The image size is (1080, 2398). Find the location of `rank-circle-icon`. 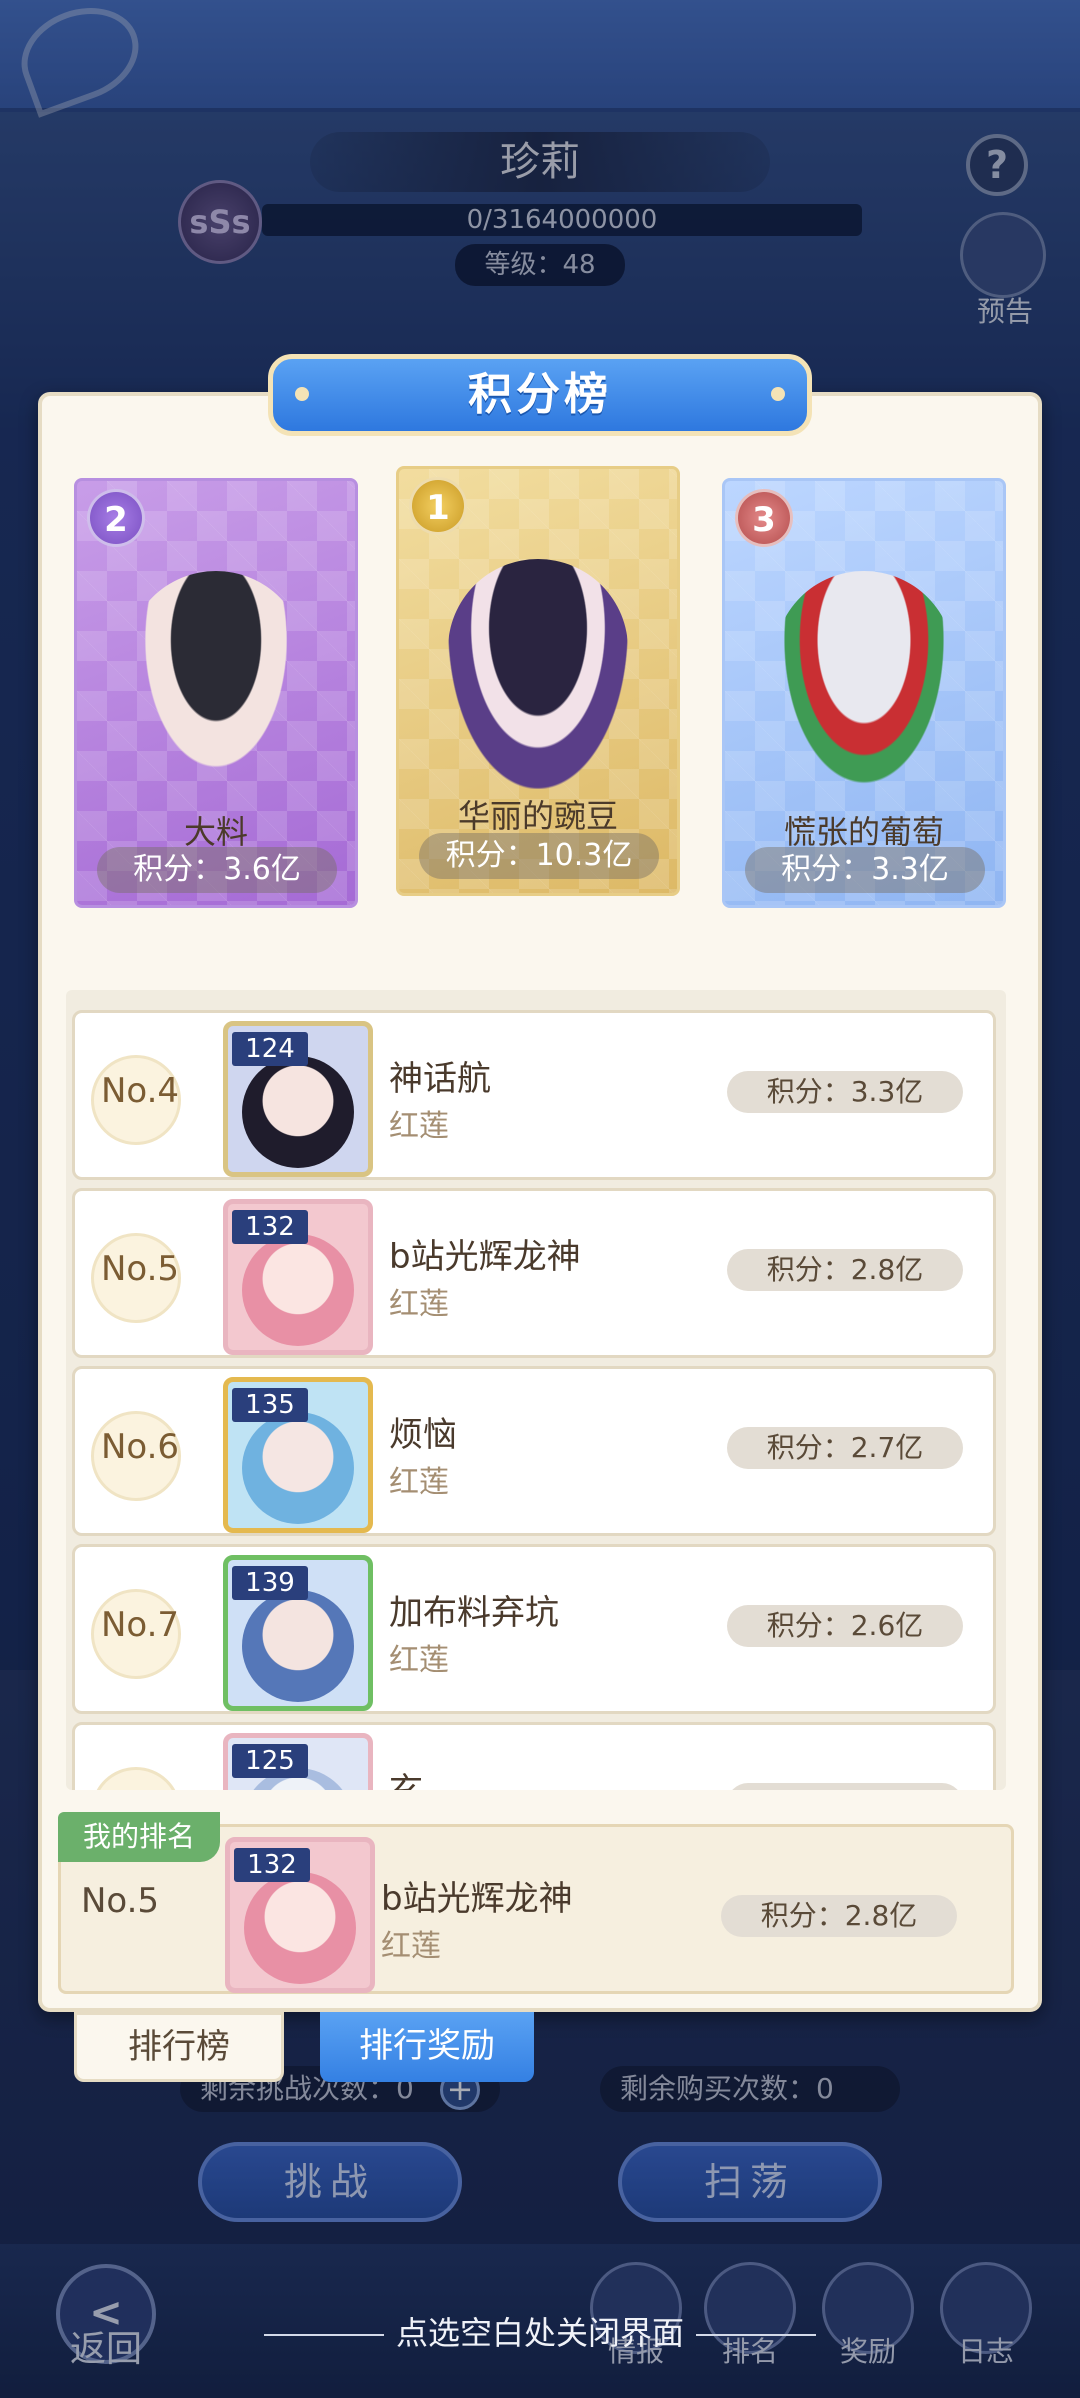

rank-circle-icon is located at coordinates (136, 1778).